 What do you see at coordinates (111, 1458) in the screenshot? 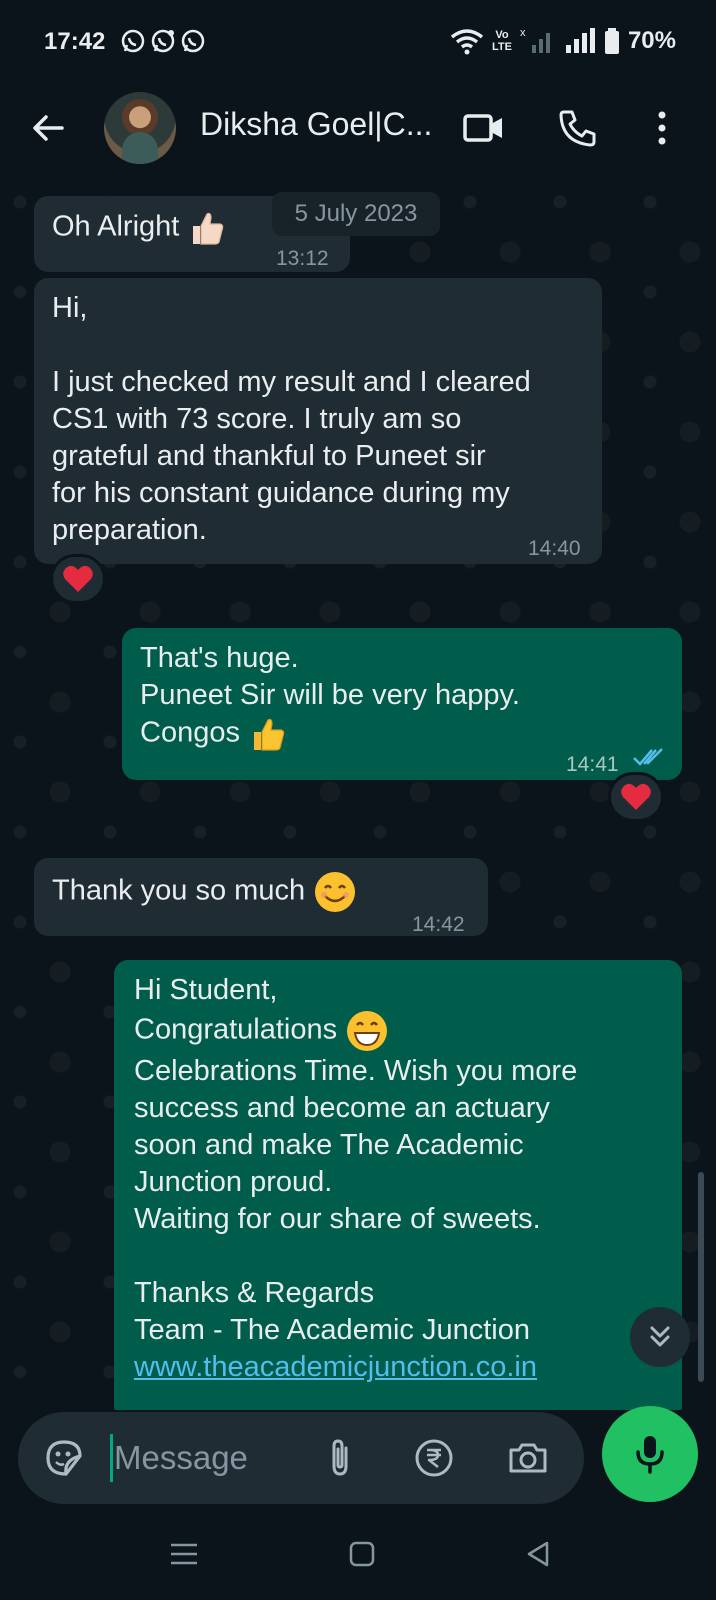
I see `text-cursor` at bounding box center [111, 1458].